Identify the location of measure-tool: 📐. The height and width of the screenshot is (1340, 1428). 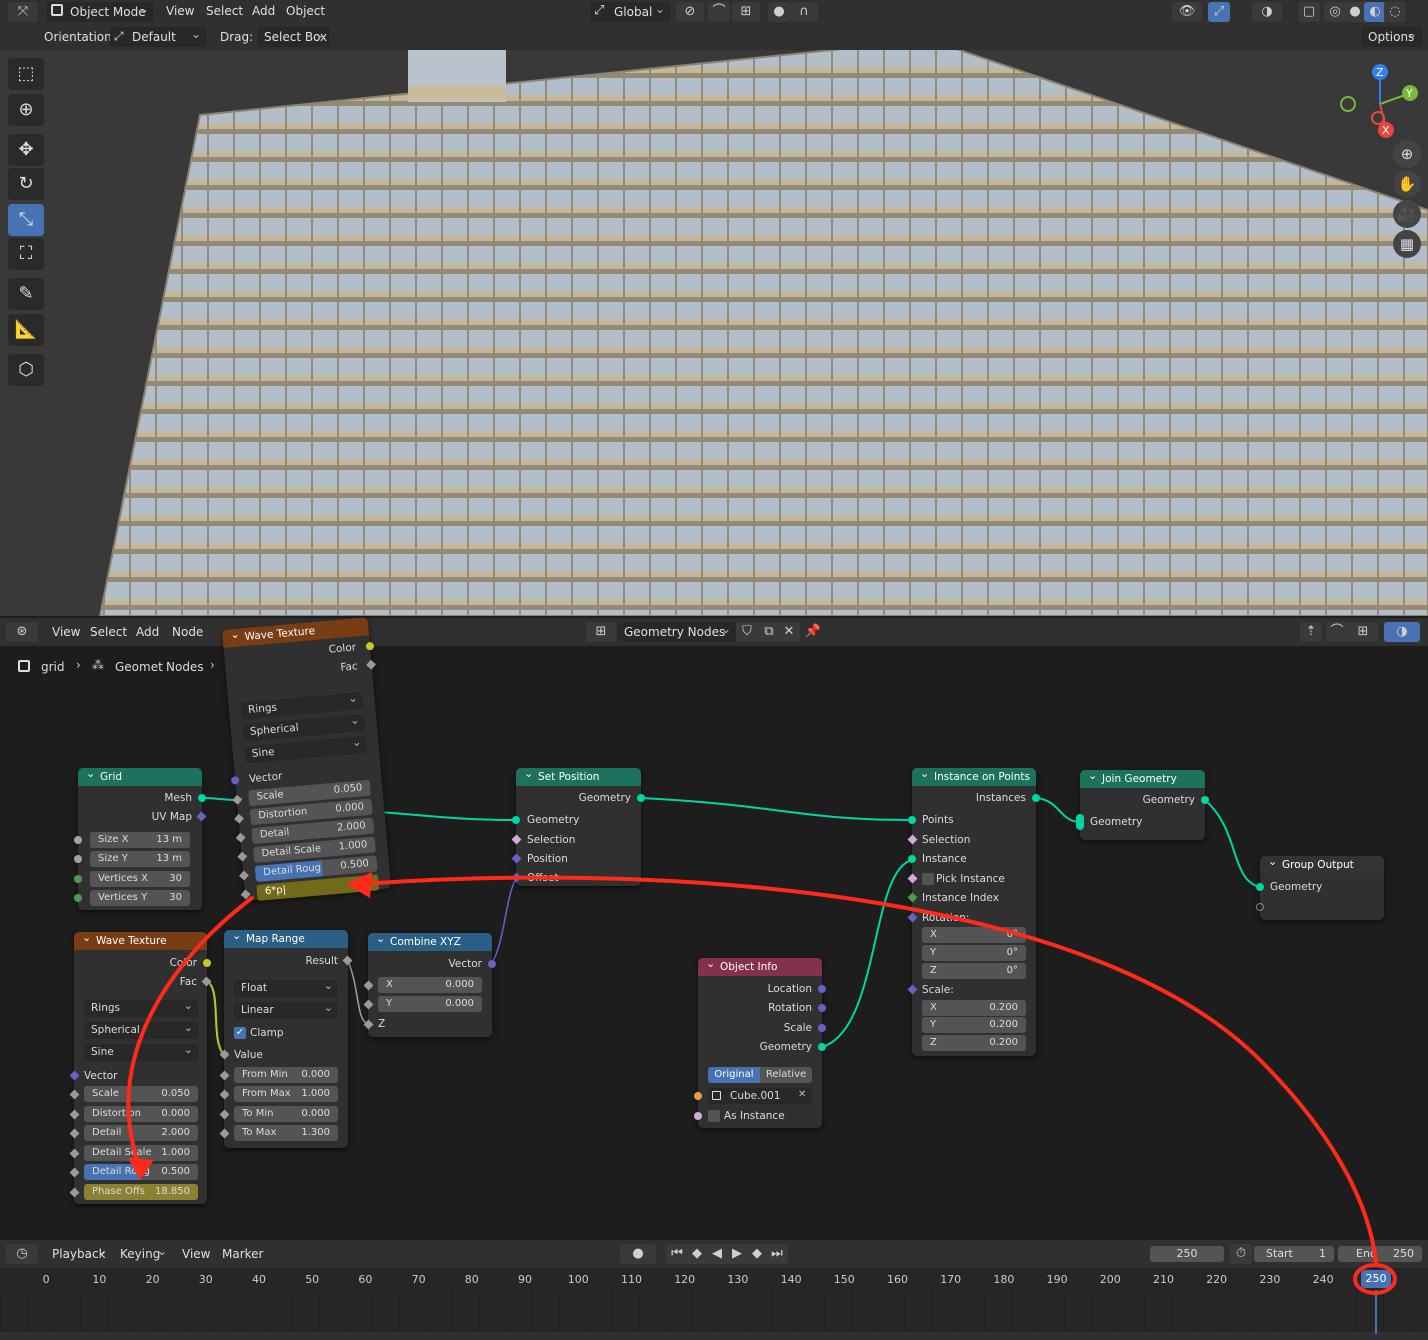
(26, 330).